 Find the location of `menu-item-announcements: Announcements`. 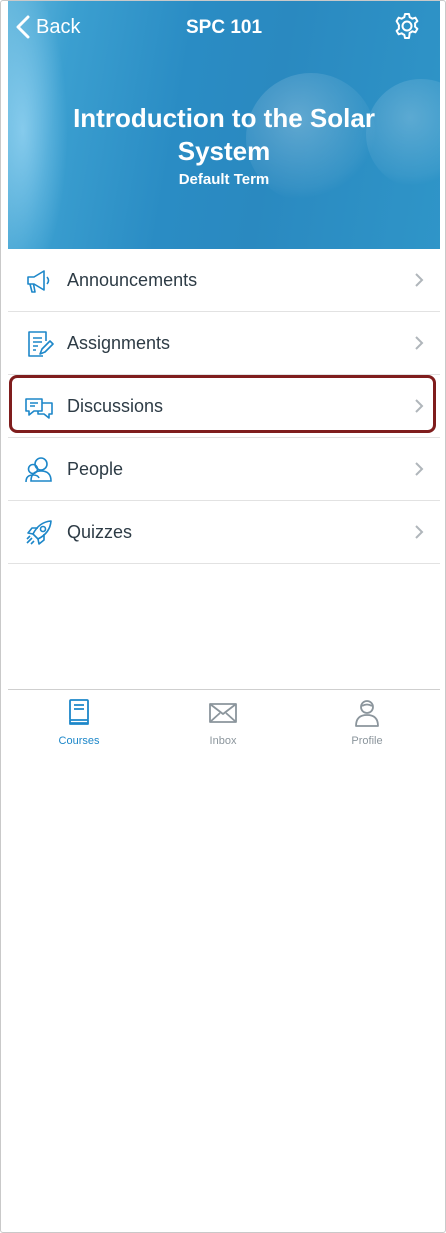

menu-item-announcements: Announcements is located at coordinates (224, 280).